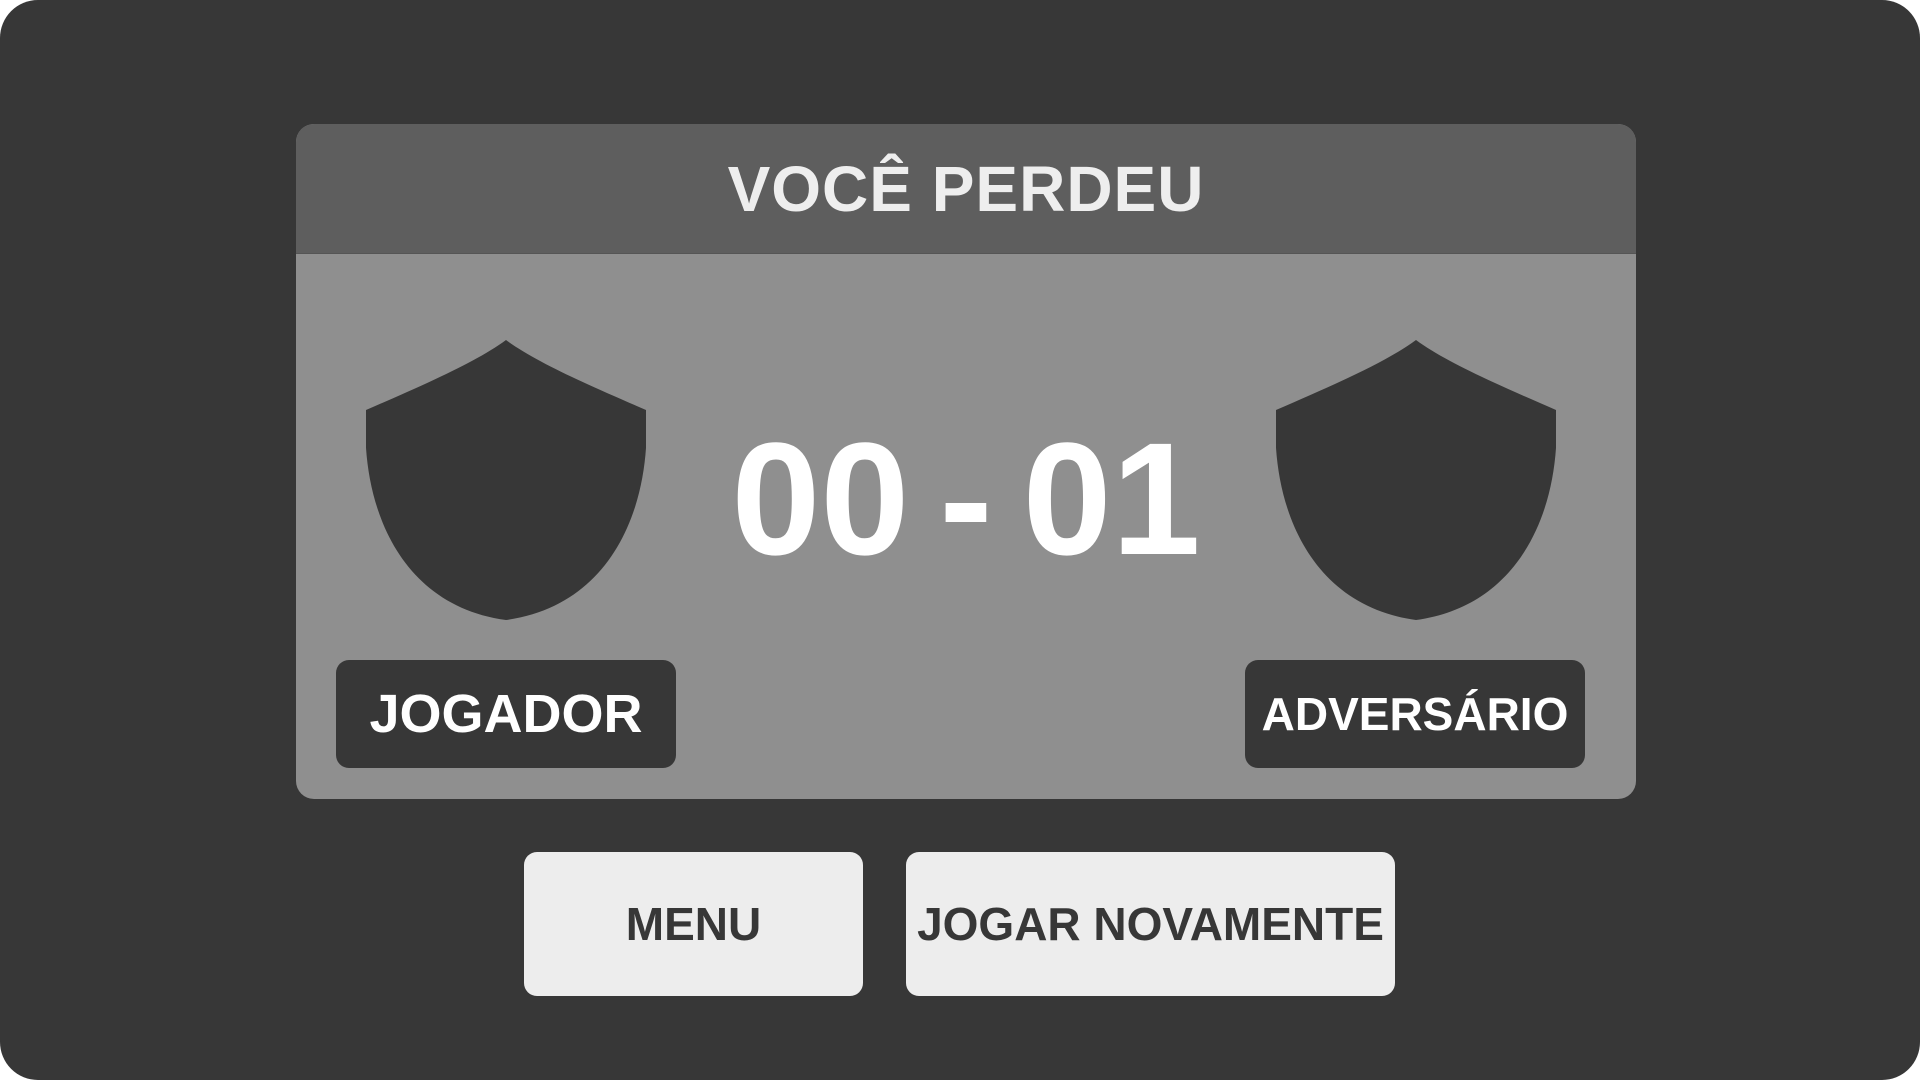 This screenshot has width=1920, height=1080. I want to click on opponent-shield-icon-graphic, so click(1416, 480).